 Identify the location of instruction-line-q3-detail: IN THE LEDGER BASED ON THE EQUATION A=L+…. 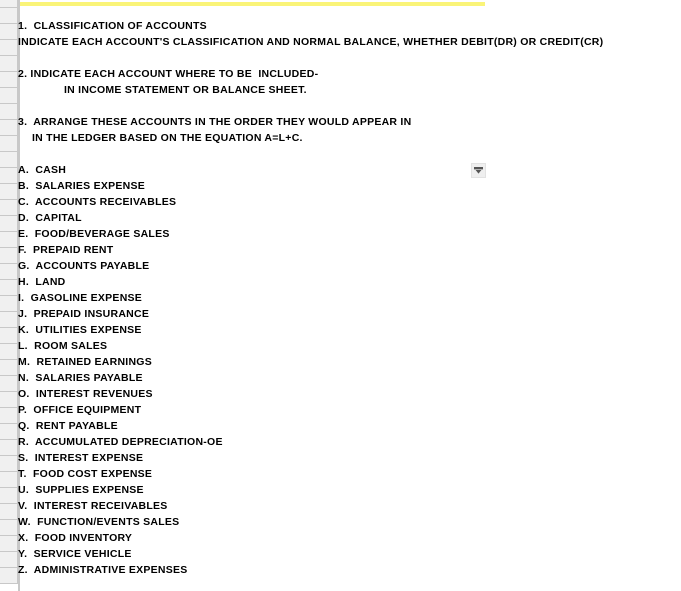
(167, 138).